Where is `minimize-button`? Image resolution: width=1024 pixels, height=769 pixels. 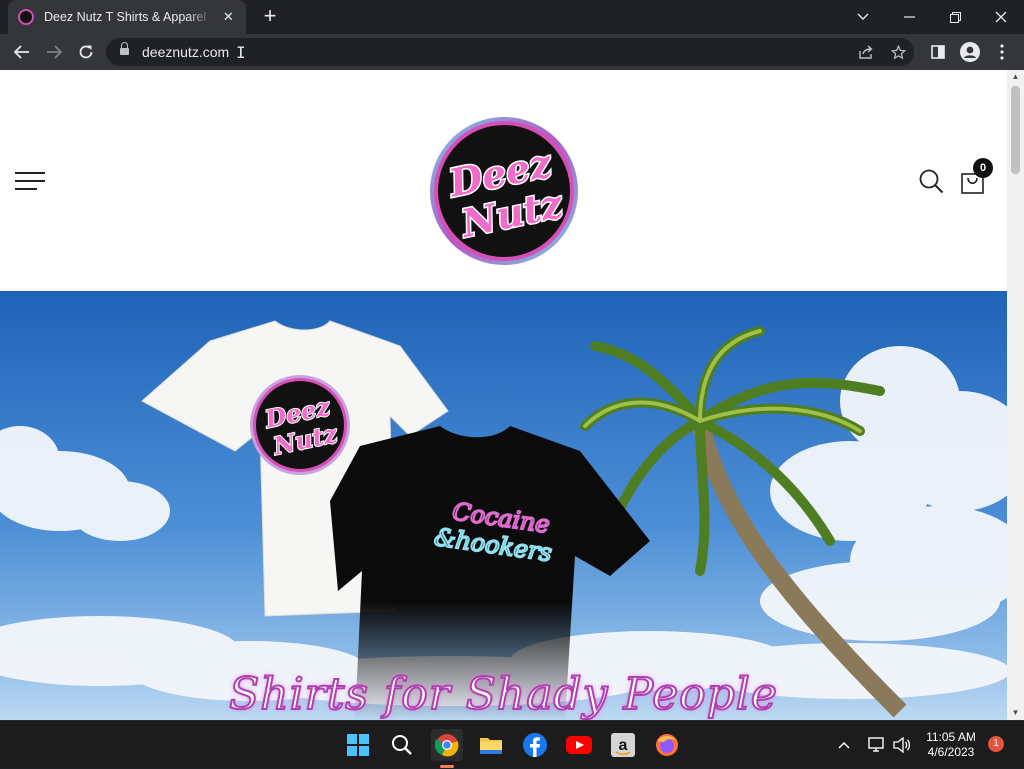
minimize-button is located at coordinates (909, 17).